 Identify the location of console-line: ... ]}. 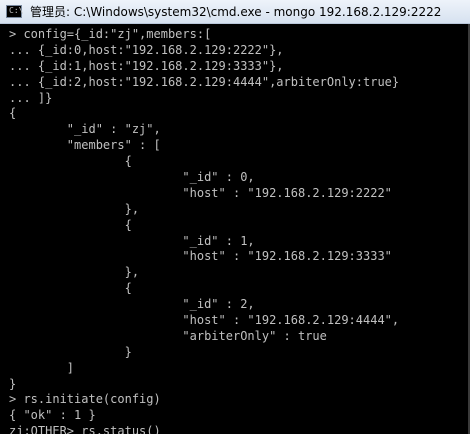
(31, 97).